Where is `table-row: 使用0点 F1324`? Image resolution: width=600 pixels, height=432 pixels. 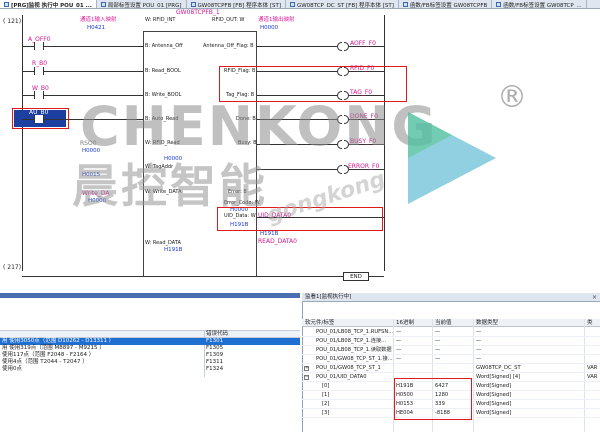 table-row: 使用0点 F1324 is located at coordinates (150, 369).